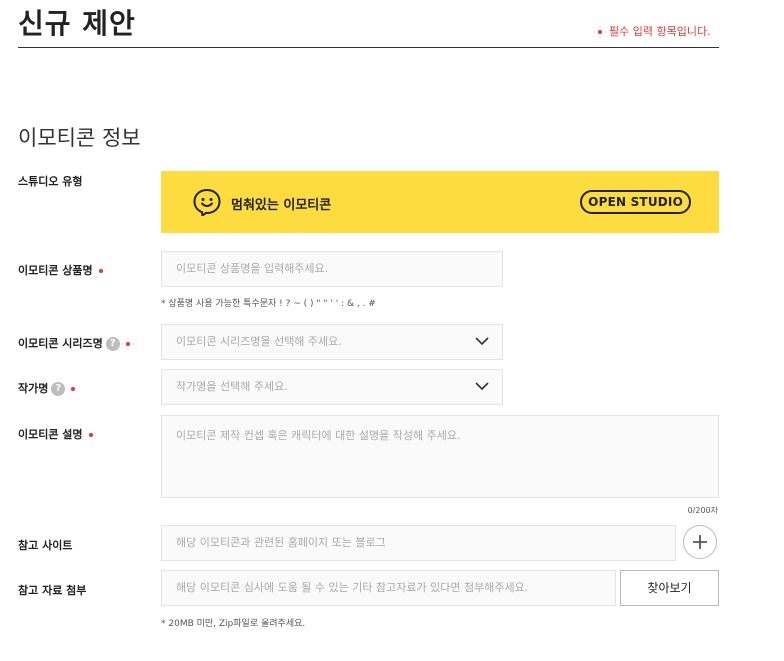 Image resolution: width=784 pixels, height=661 pixels. What do you see at coordinates (50, 434) in the screenshot?
I see `description-label-text: 이모티콘 설명` at bounding box center [50, 434].